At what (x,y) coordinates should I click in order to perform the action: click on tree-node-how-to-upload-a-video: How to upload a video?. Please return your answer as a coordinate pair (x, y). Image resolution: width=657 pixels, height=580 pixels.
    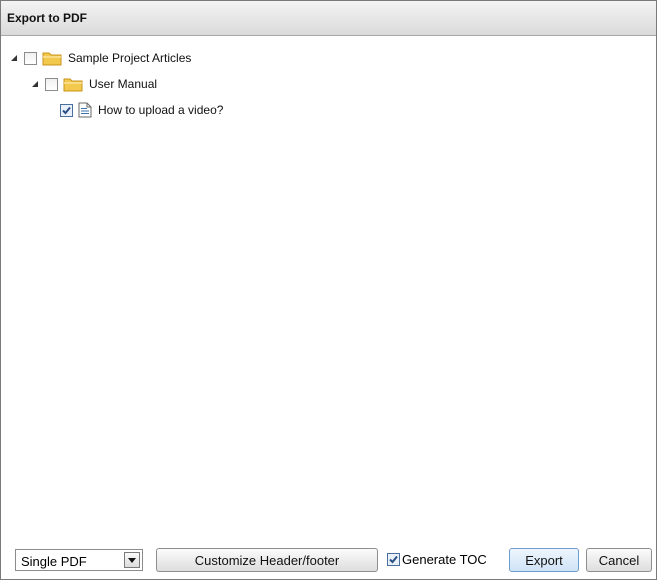
    Looking at the image, I should click on (332, 110).